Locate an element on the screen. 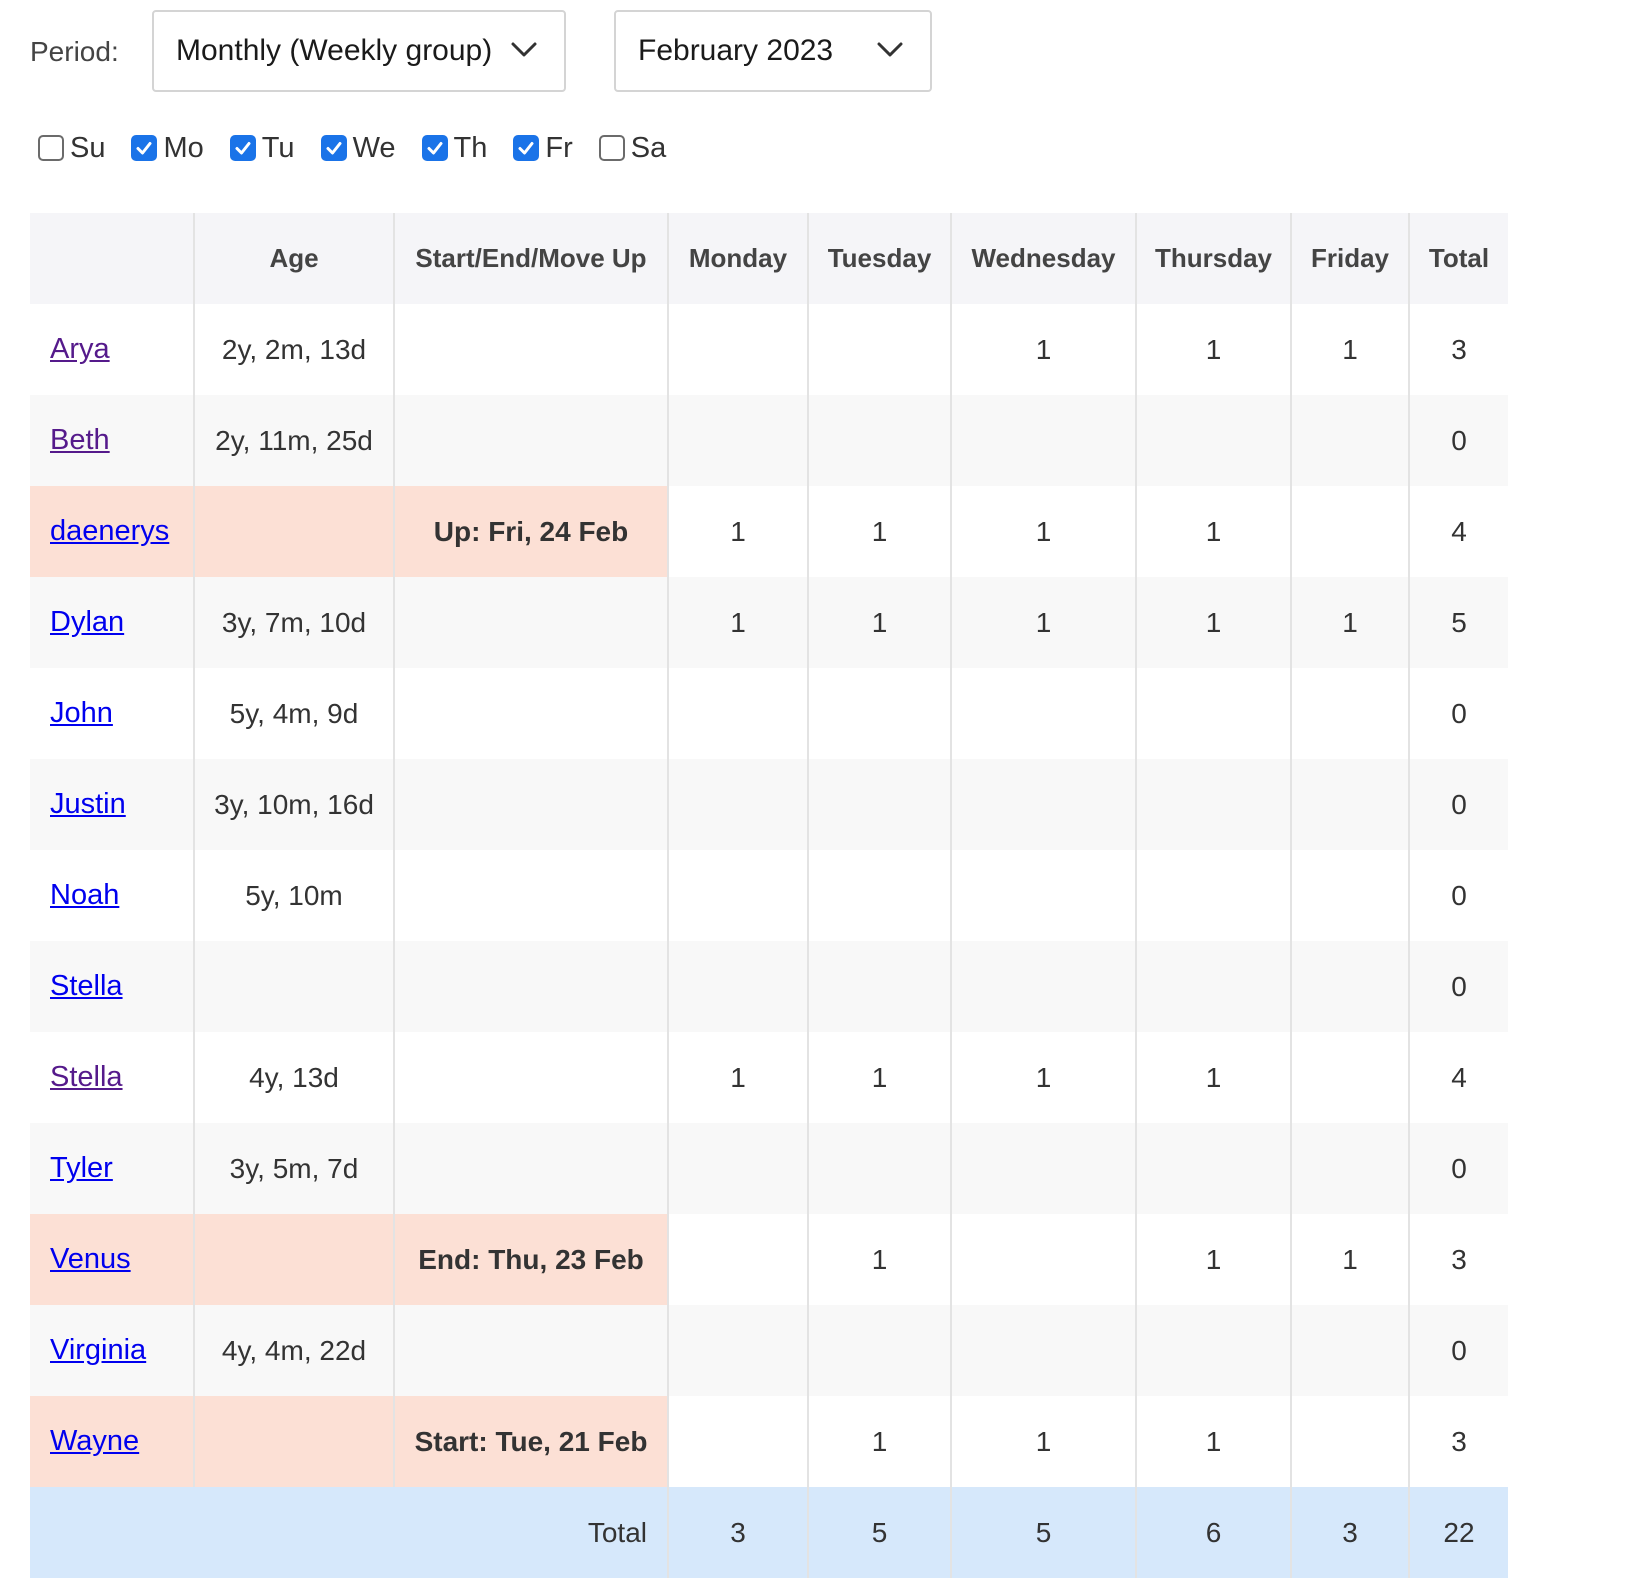 Image resolution: width=1626 pixels, height=1580 pixels. day-label: We is located at coordinates (374, 147).